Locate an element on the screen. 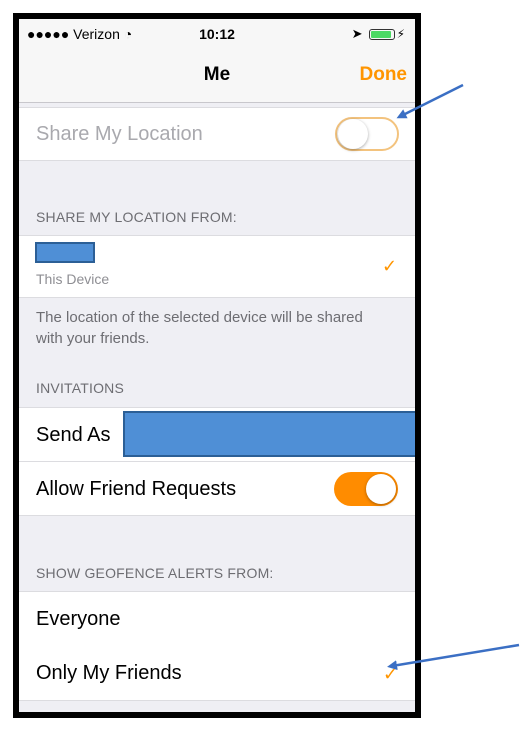  allow-friend-requests-label: Allow Friend Requests is located at coordinates (136, 489).